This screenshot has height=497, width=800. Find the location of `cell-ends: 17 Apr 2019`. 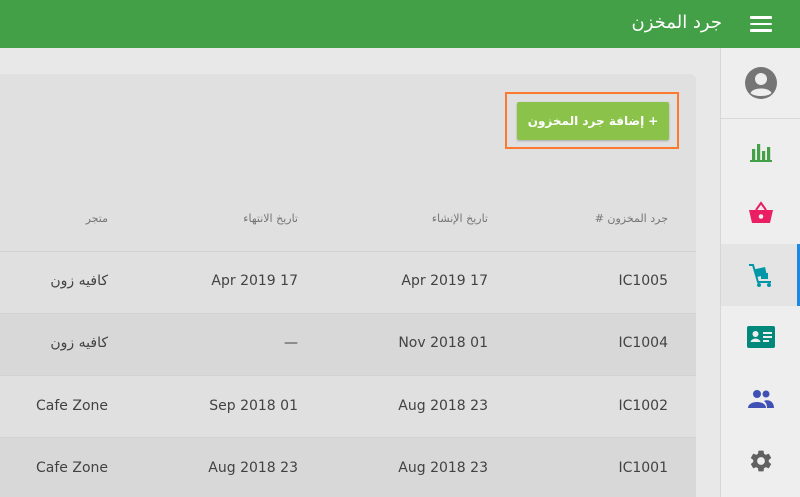

cell-ends: 17 Apr 2019 is located at coordinates (254, 281).